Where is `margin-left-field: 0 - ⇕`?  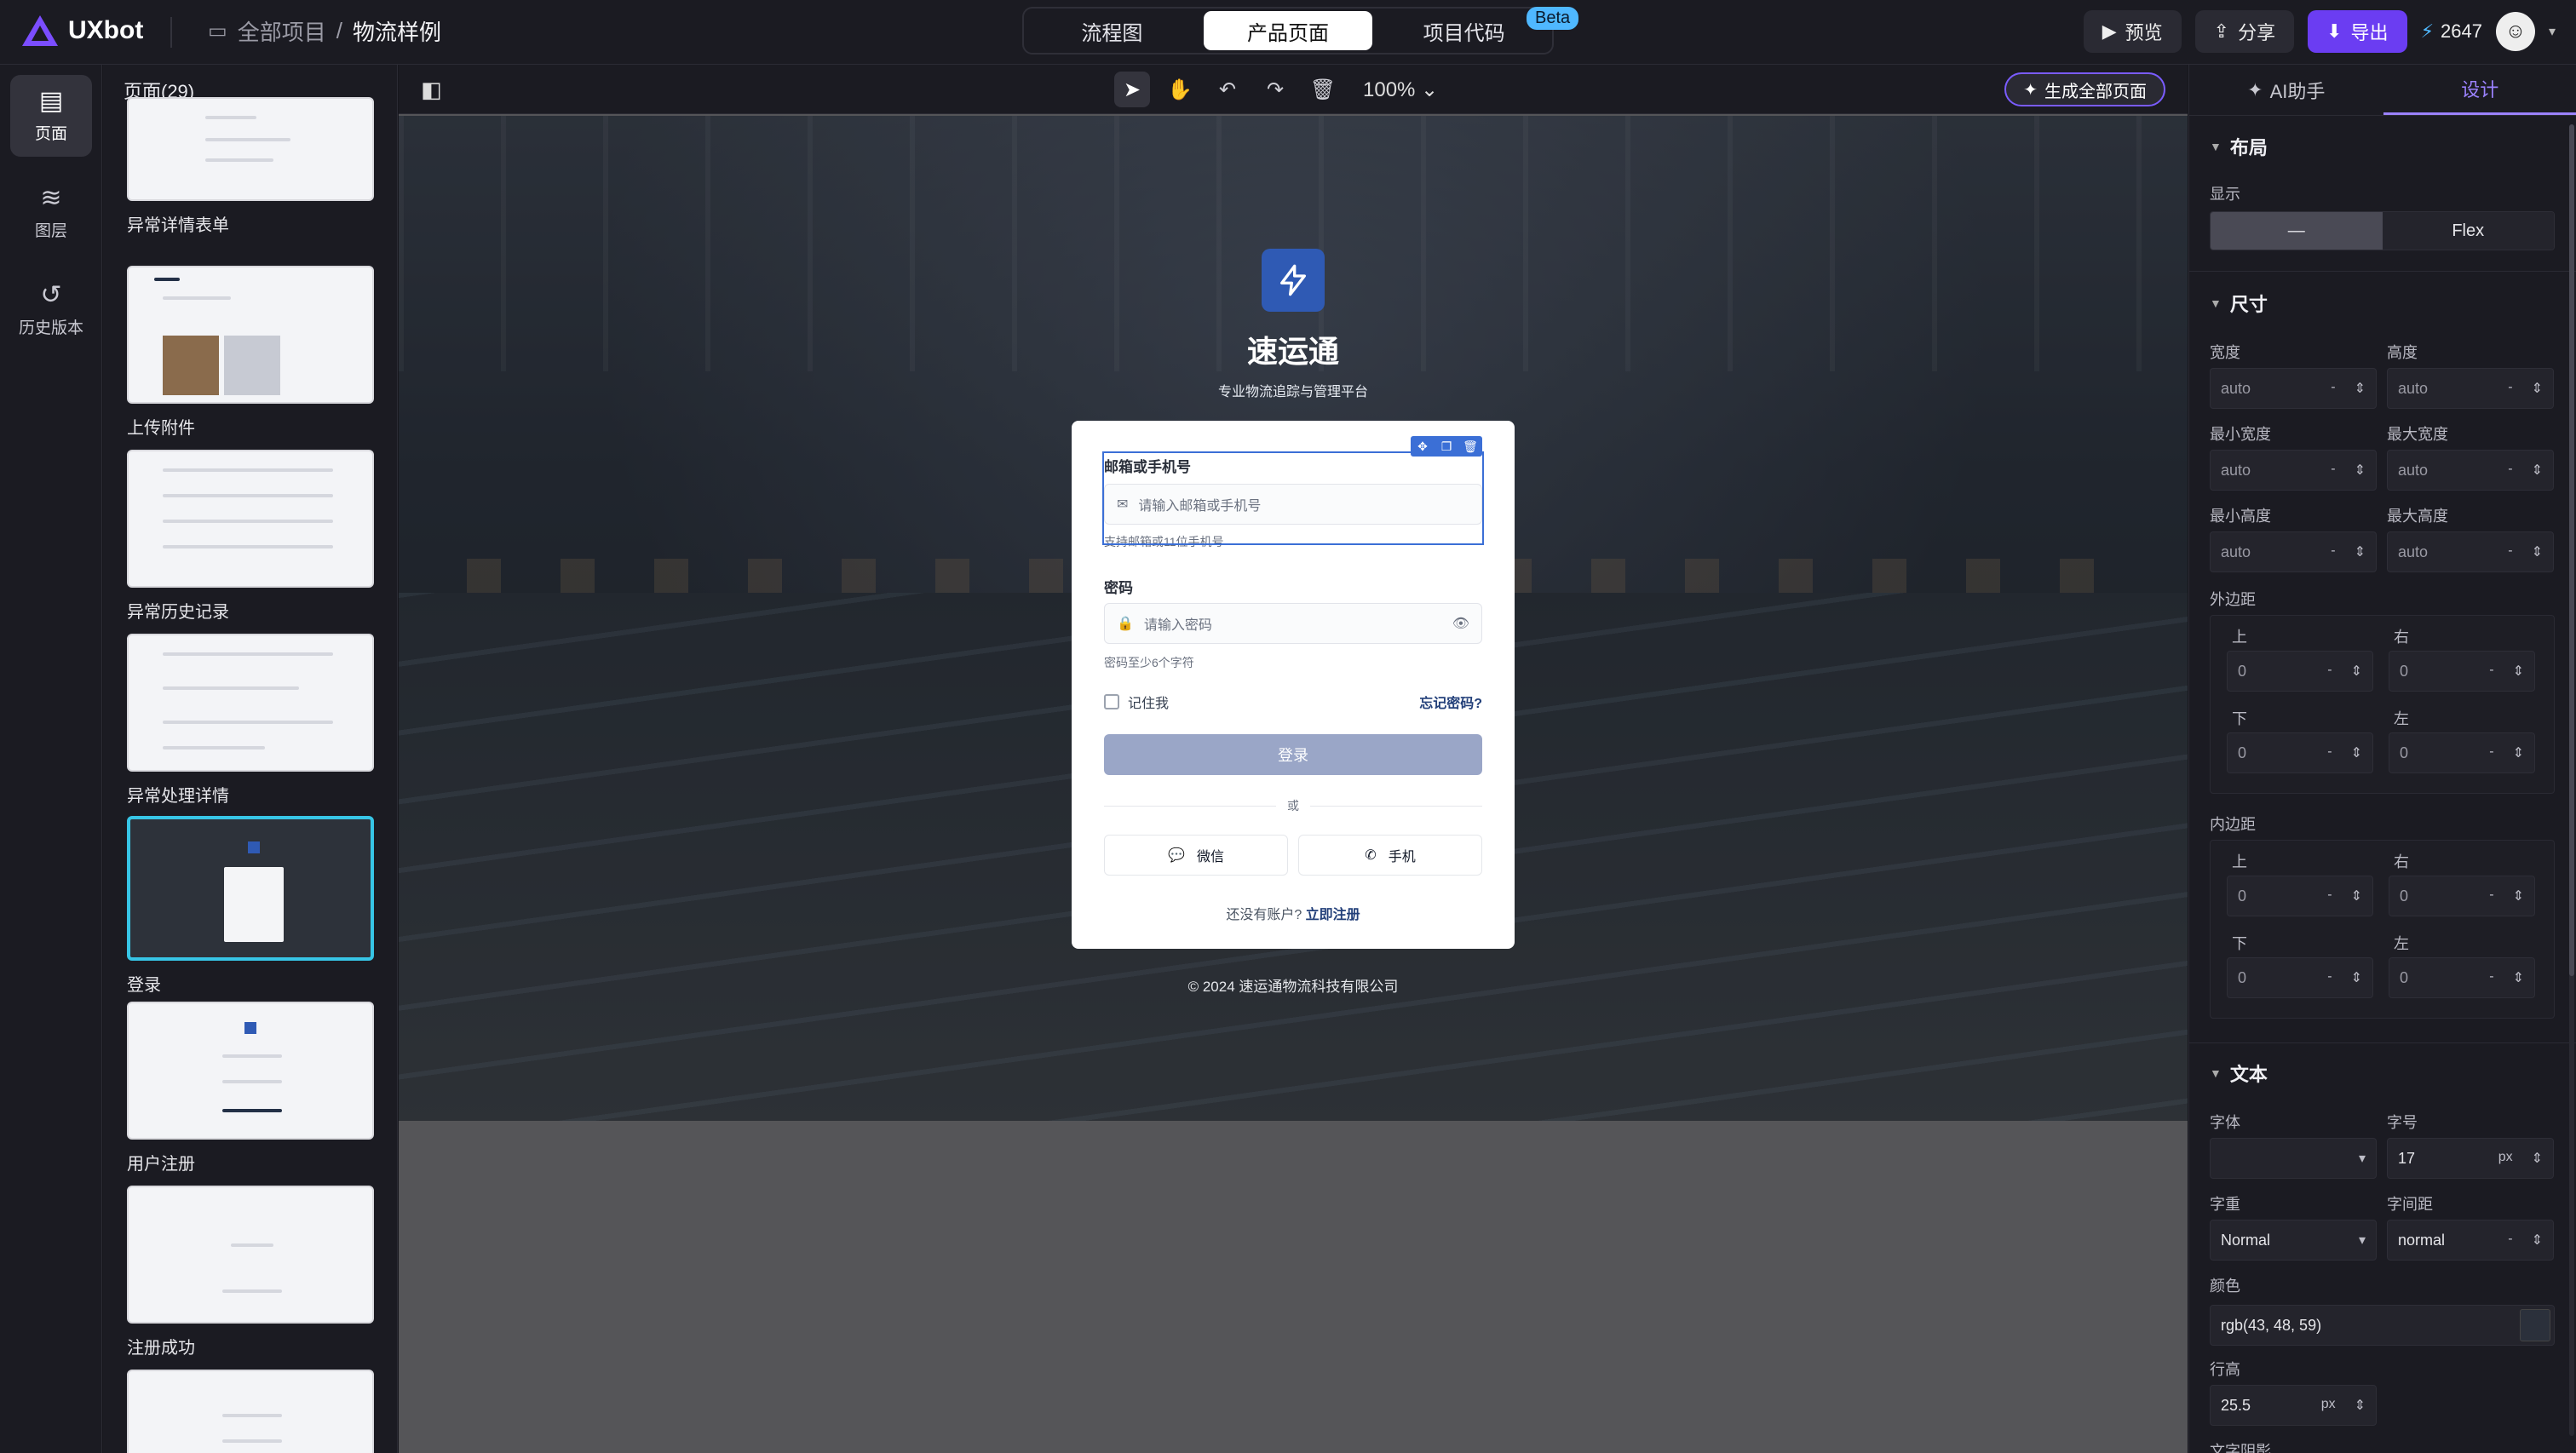 margin-left-field: 0 - ⇕ is located at coordinates (2462, 752).